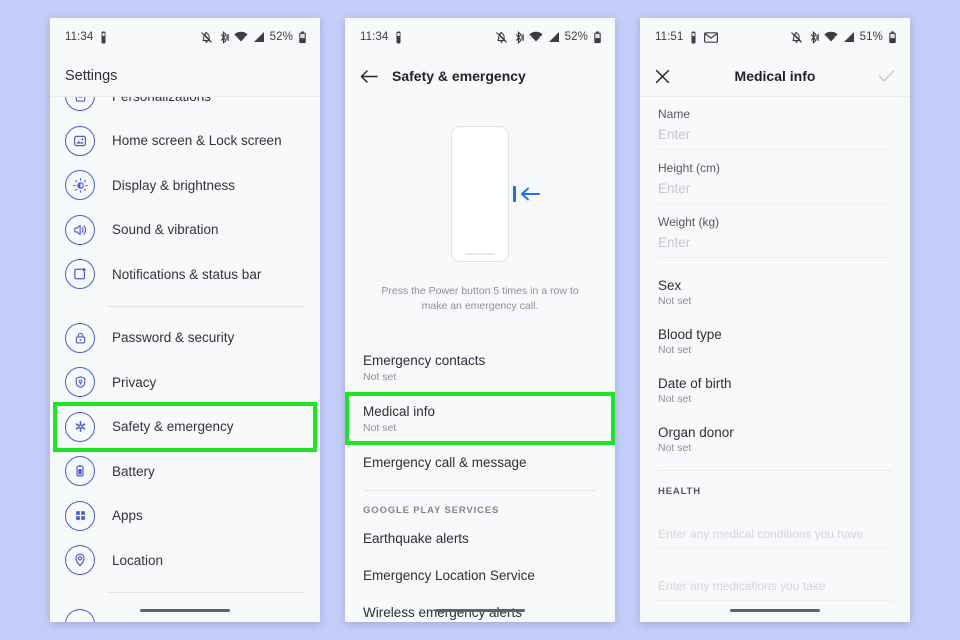 The height and width of the screenshot is (640, 960). I want to click on option-title: Emergency call & message, so click(445, 463).